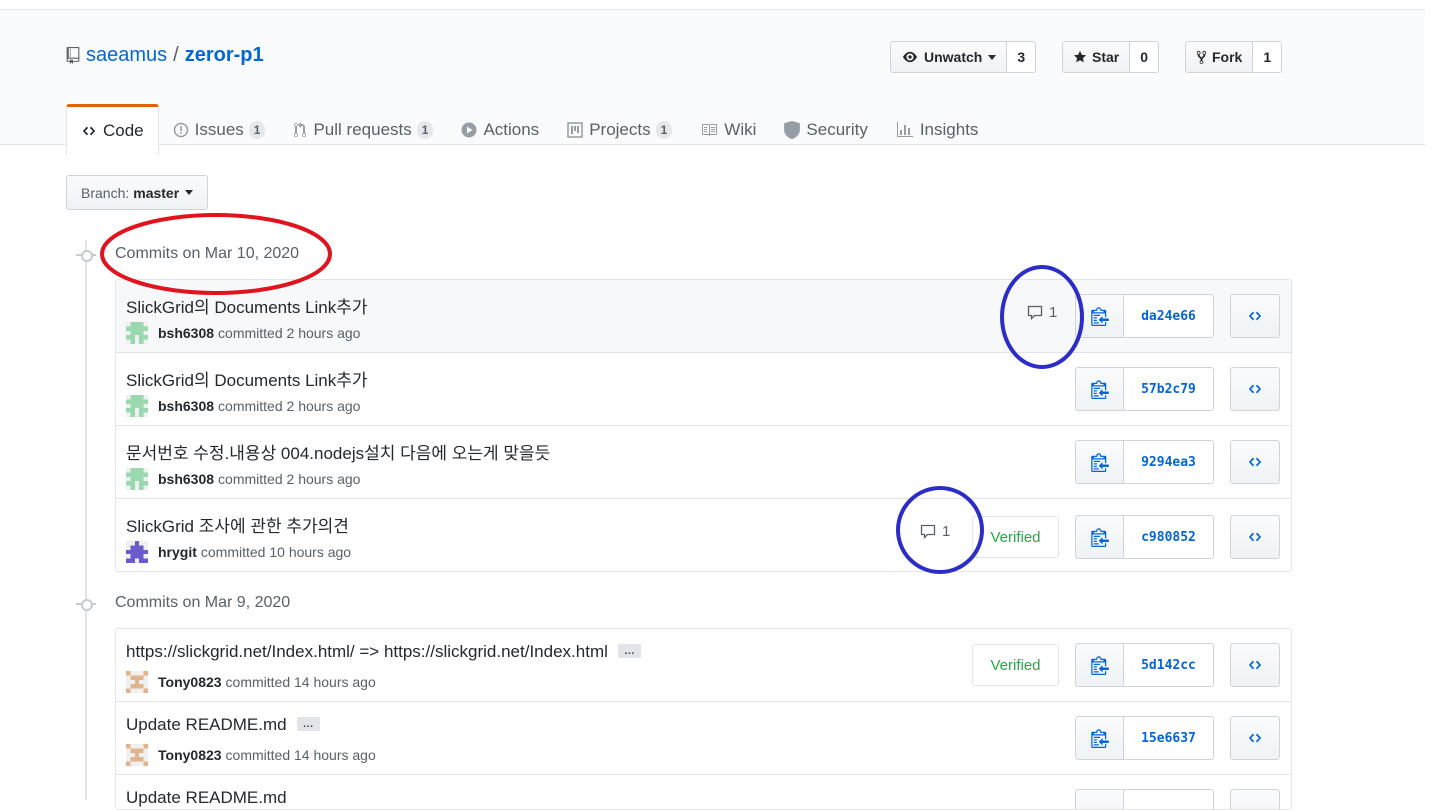  I want to click on tab-security: Security, so click(825, 130).